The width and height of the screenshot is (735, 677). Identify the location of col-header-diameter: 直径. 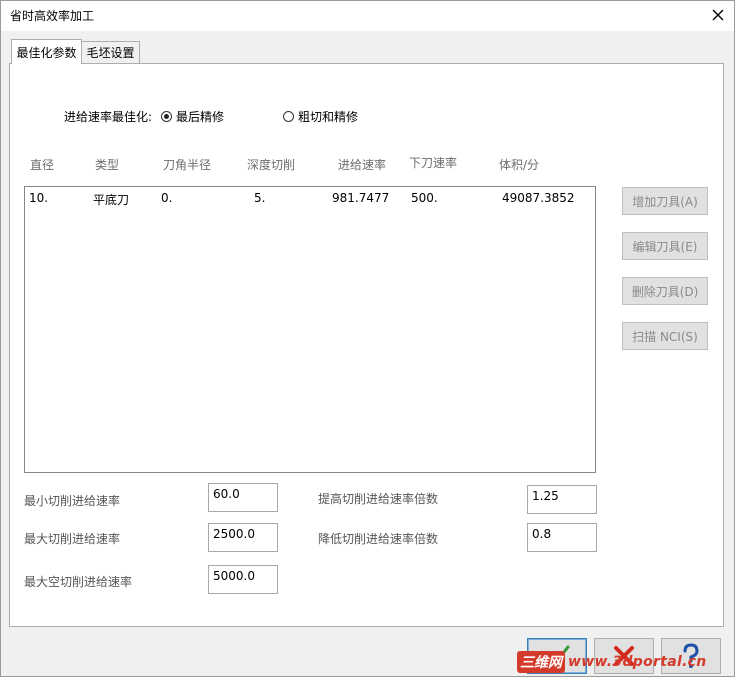
(42, 165).